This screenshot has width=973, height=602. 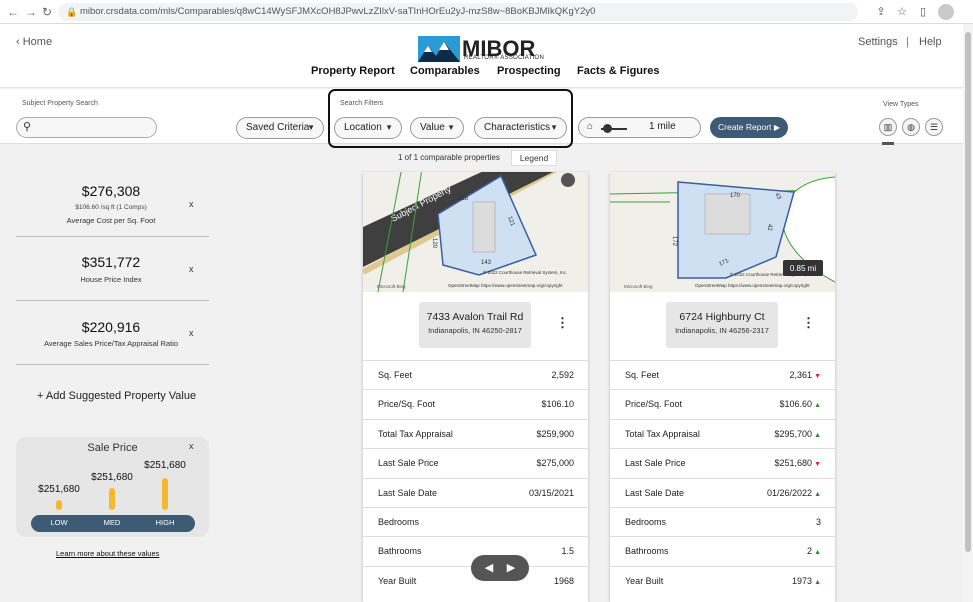 What do you see at coordinates (111, 220) in the screenshot?
I see `stat-label: Average Cost per Sq. Foot` at bounding box center [111, 220].